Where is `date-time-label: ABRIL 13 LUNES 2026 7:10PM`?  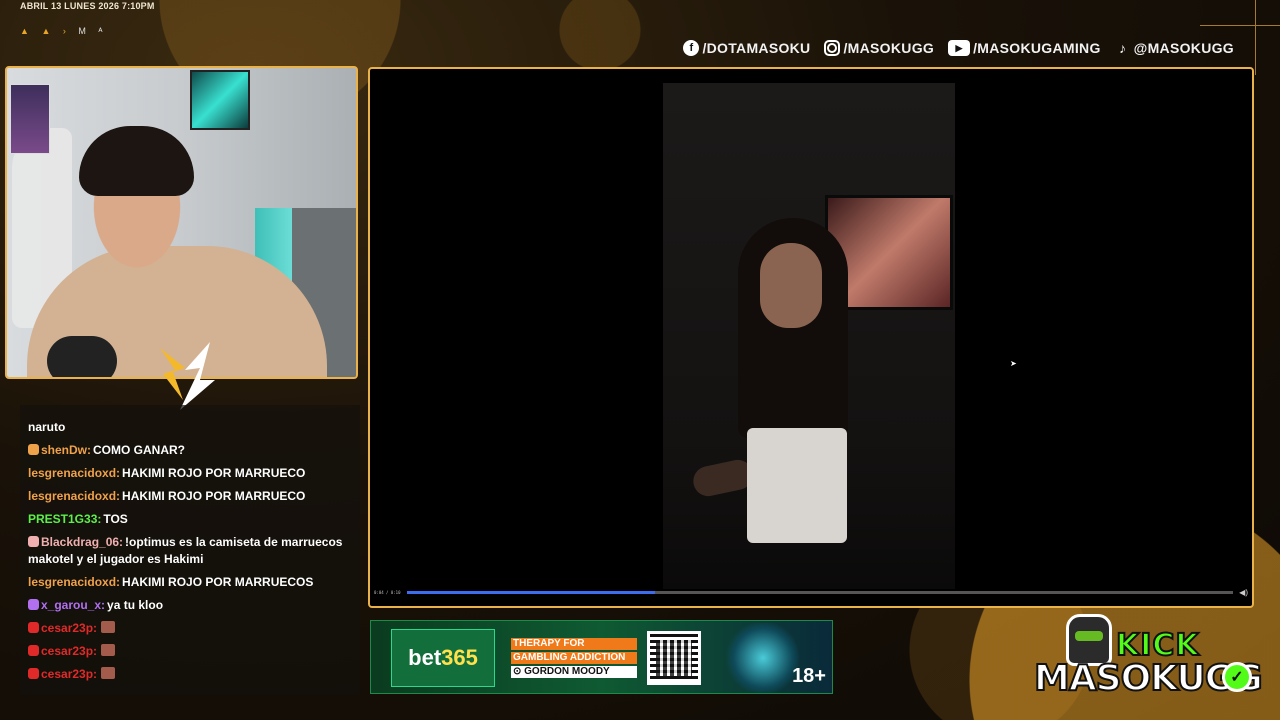 date-time-label: ABRIL 13 LUNES 2026 7:10PM is located at coordinates (87, 6).